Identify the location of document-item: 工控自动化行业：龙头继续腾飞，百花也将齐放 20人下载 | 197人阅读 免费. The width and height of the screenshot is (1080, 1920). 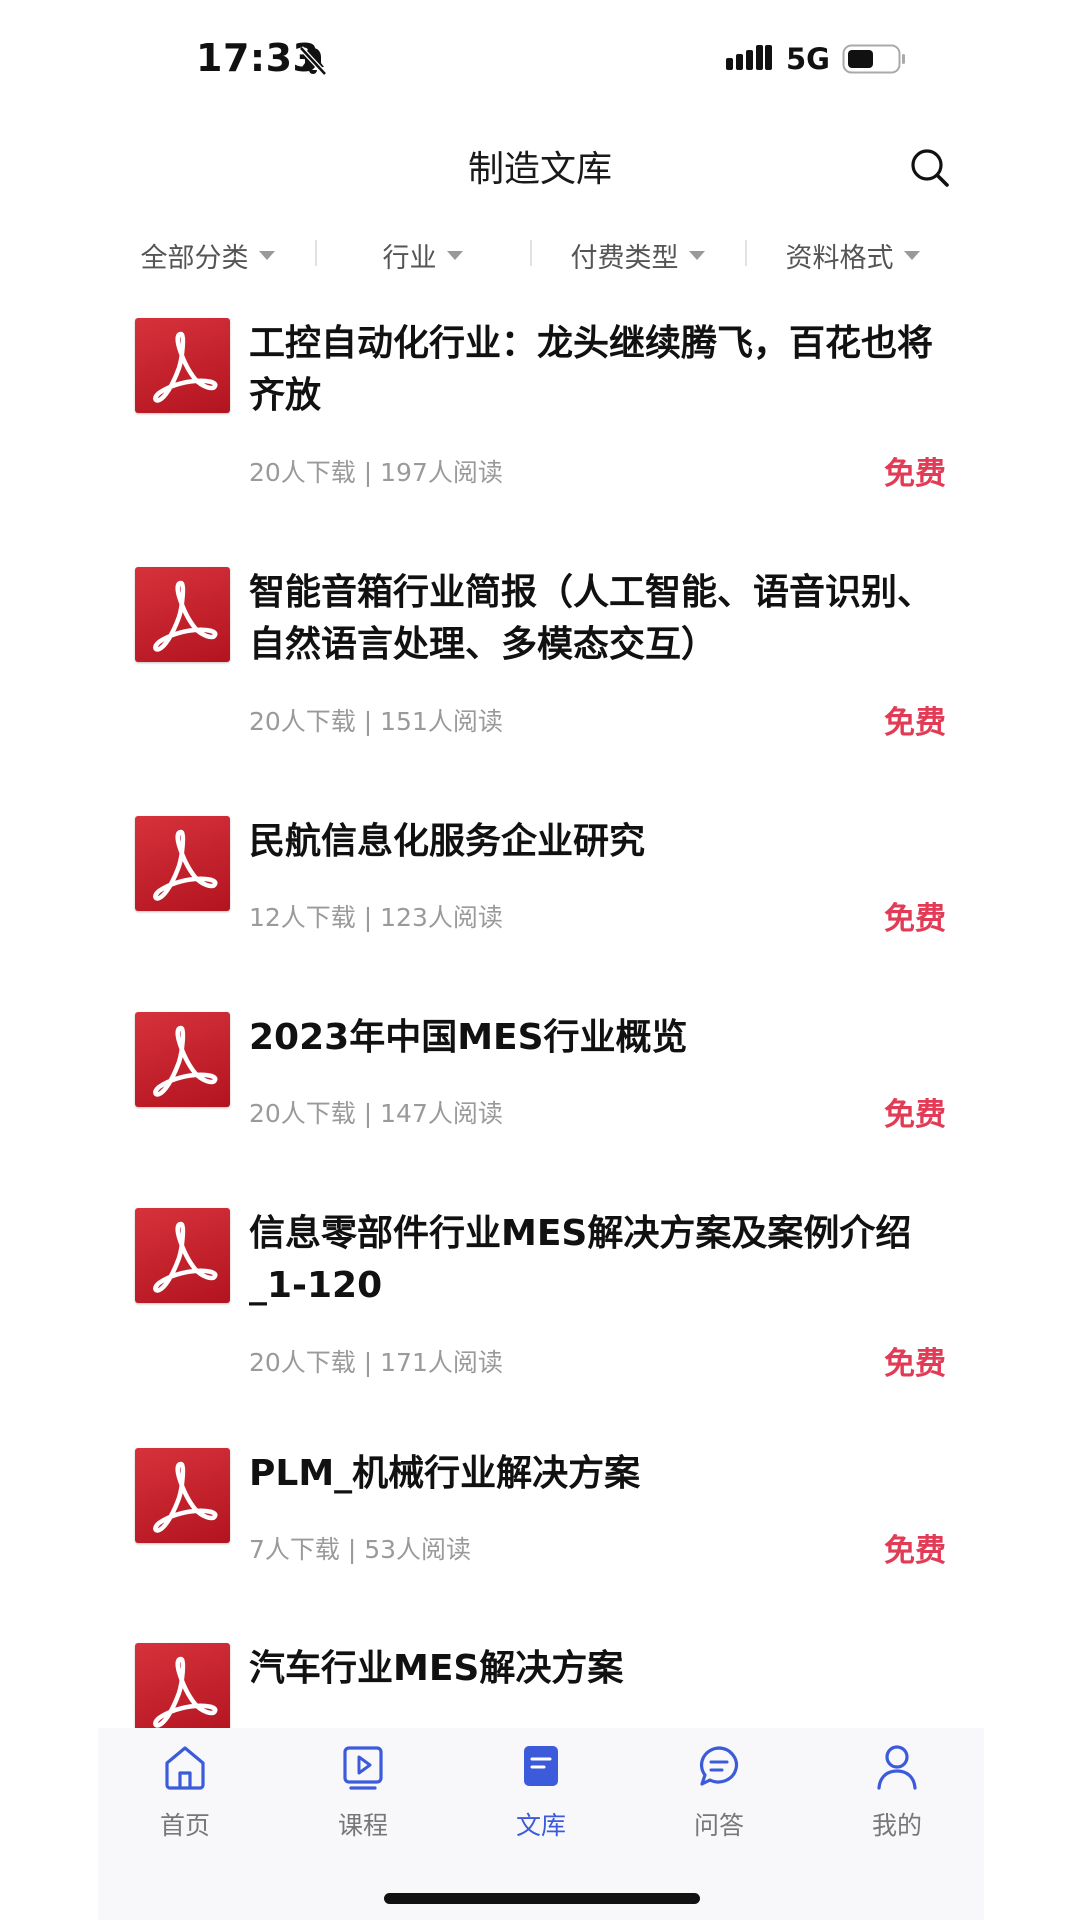
(540, 415).